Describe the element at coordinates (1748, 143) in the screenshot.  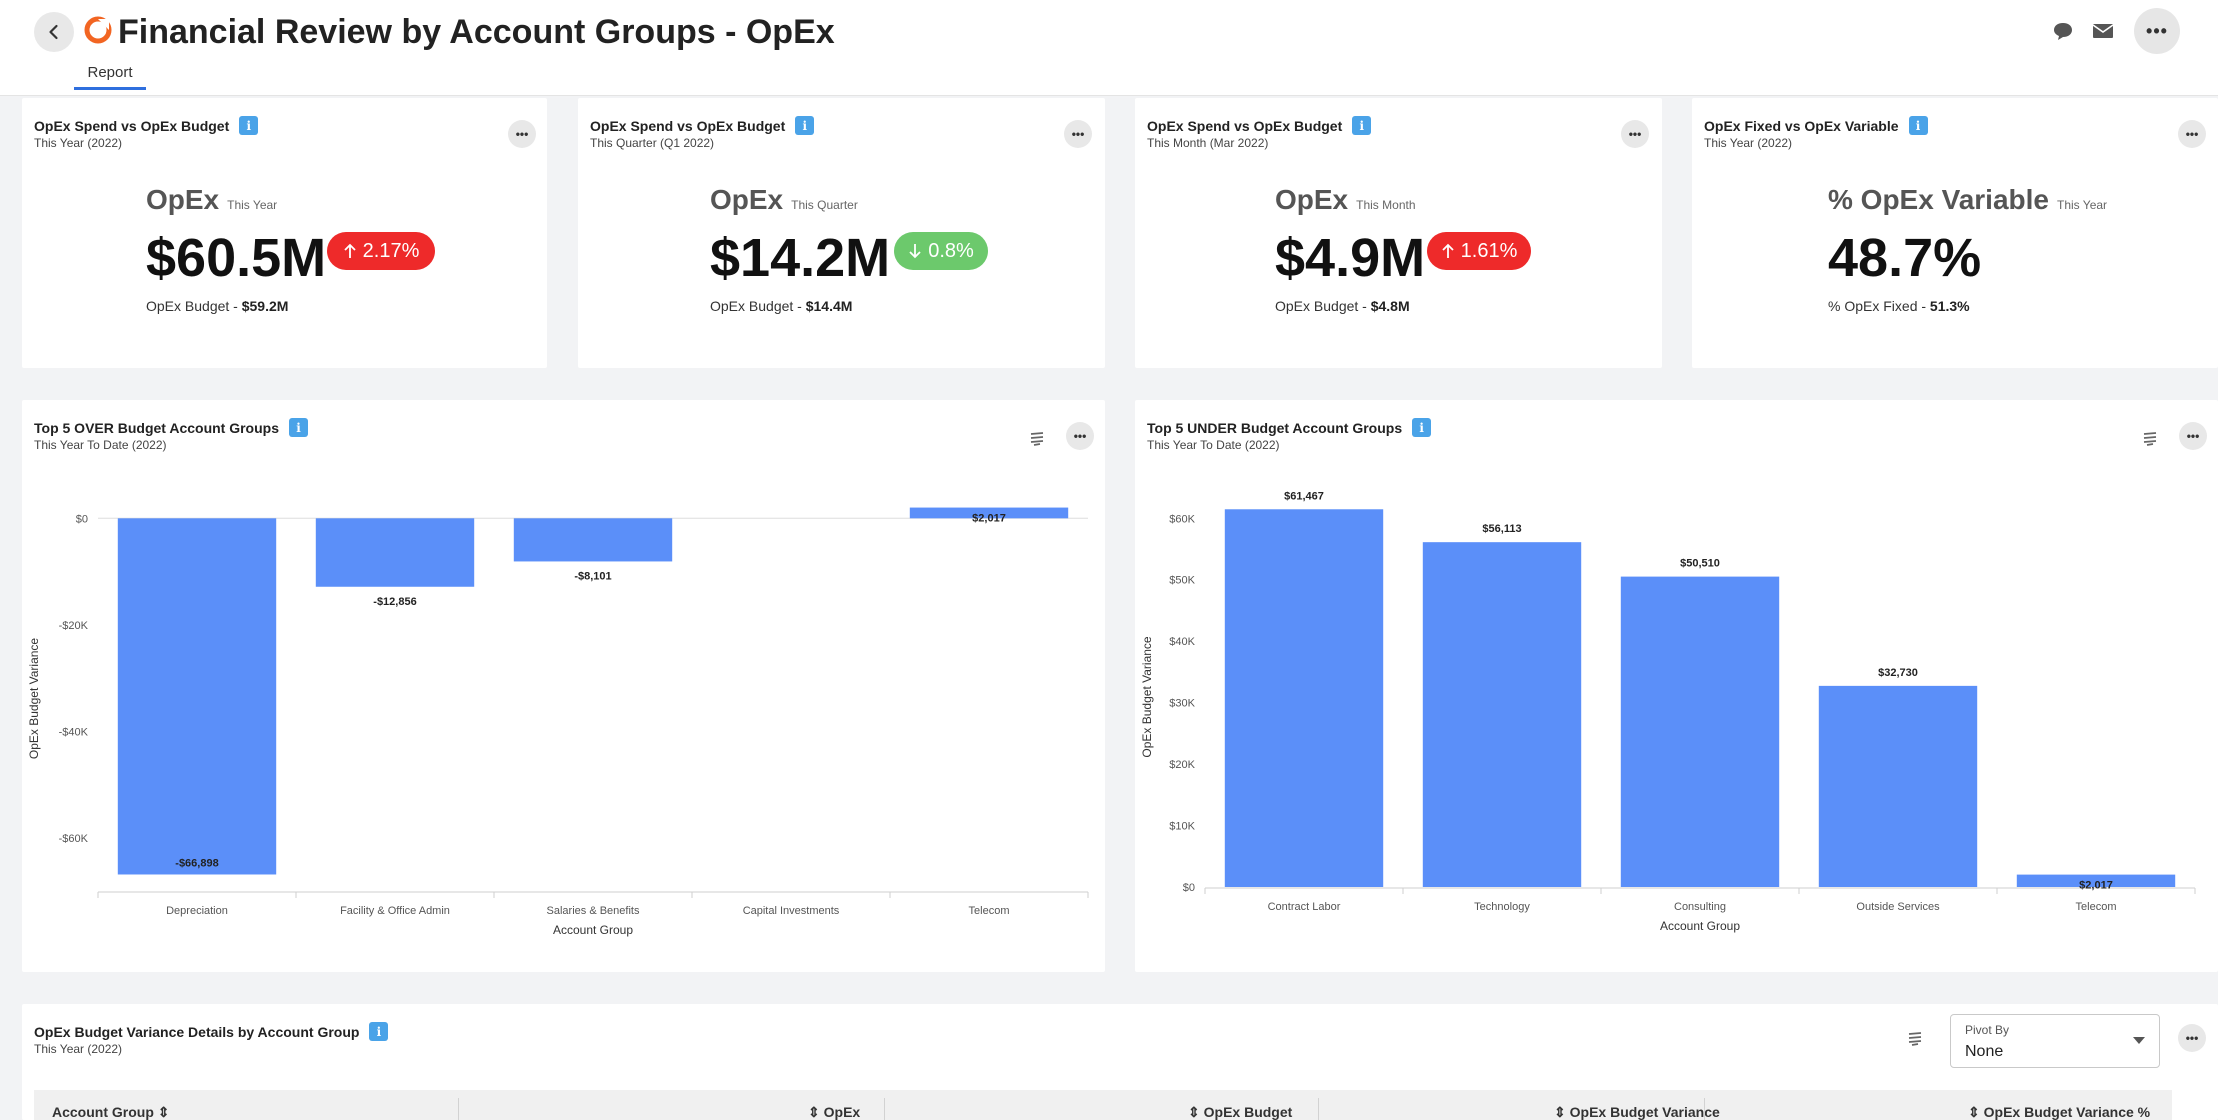
I see `card-subtitle: This Year (2022)` at that location.